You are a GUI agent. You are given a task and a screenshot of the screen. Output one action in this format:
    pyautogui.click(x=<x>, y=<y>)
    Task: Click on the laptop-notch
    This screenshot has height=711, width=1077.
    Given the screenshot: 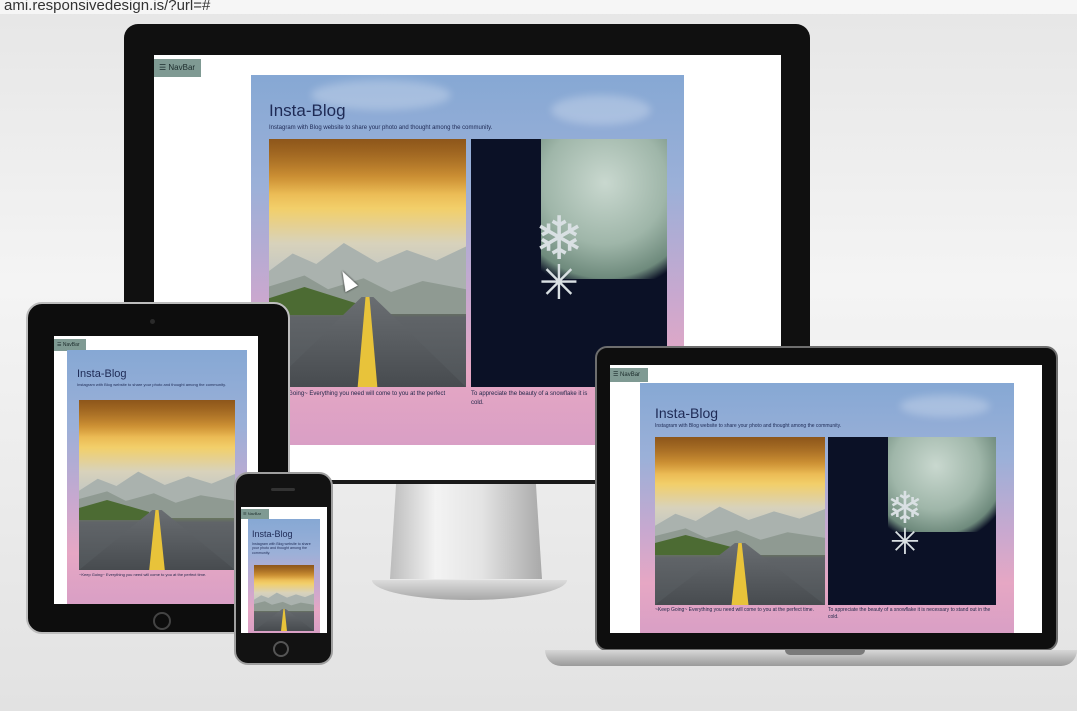 What is the action you would take?
    pyautogui.click(x=825, y=652)
    